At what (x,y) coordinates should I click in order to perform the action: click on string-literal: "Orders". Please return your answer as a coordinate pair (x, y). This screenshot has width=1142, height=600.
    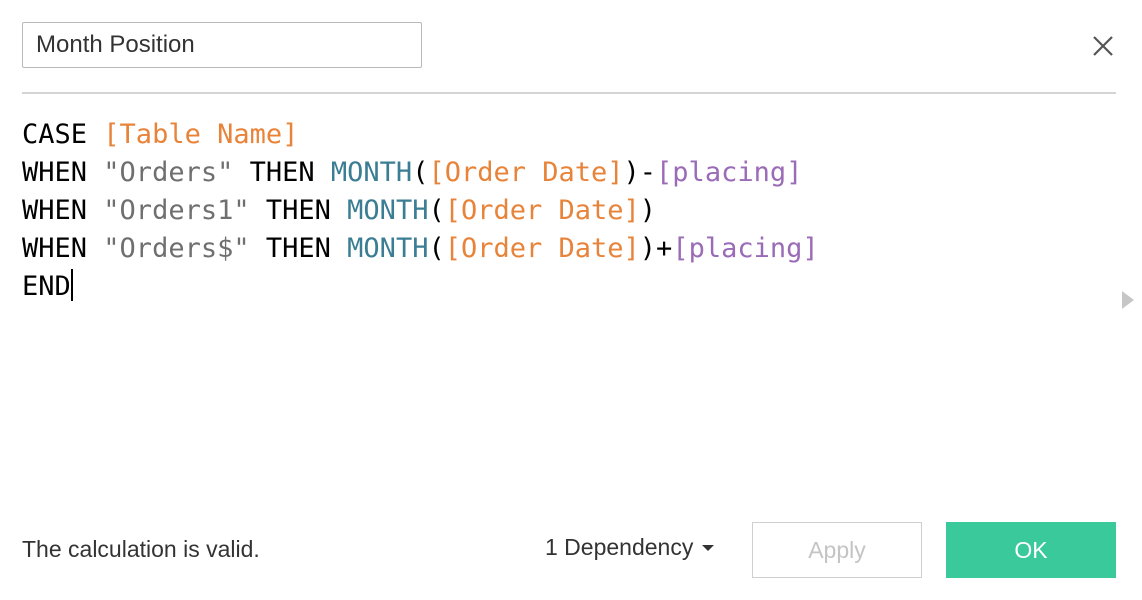
    Looking at the image, I should click on (168, 172).